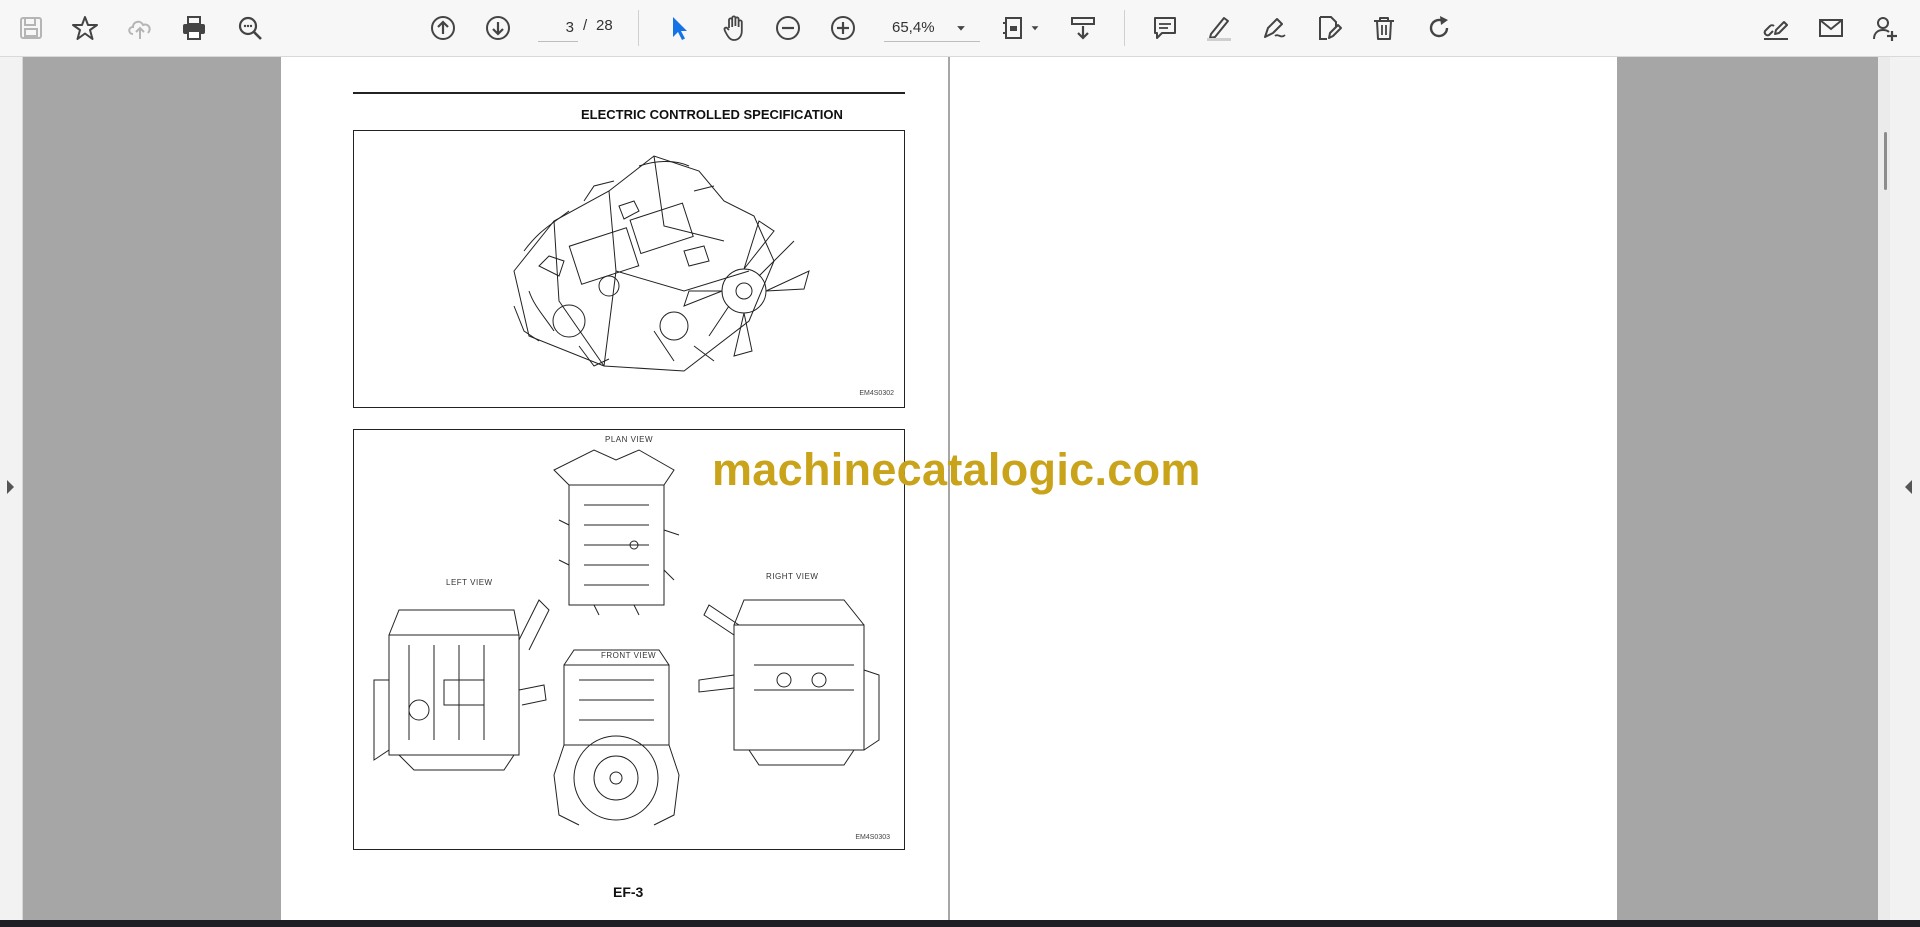 This screenshot has width=1920, height=927. I want to click on top-toolbar: / 28, so click(960, 28).